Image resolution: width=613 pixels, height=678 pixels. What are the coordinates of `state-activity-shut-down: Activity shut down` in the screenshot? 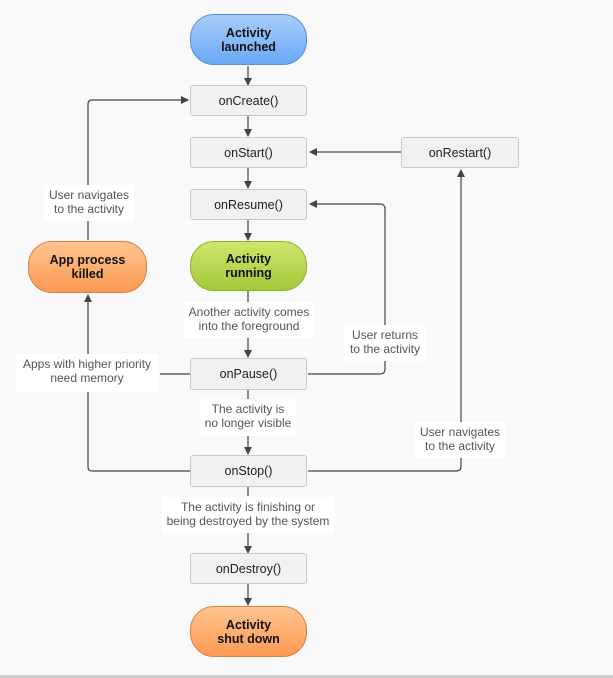 It's located at (248, 631).